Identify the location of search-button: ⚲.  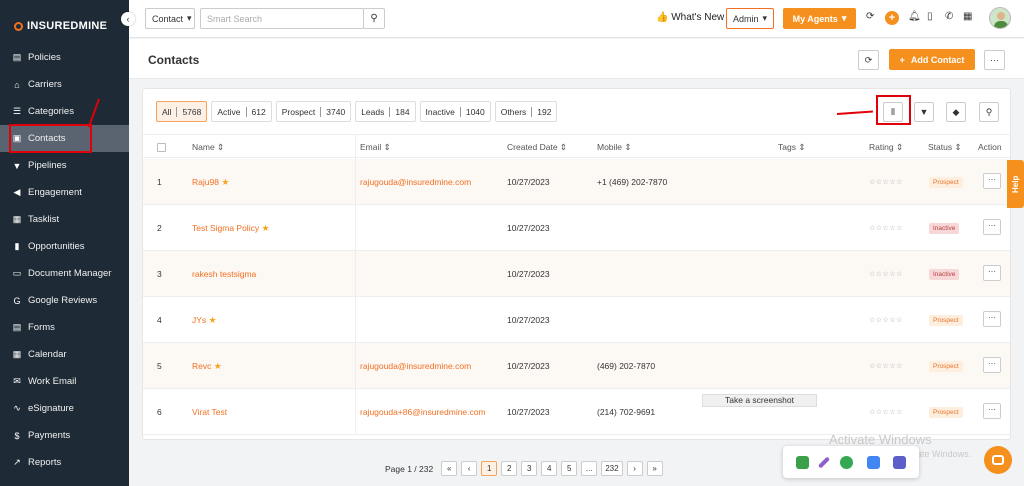
(374, 18).